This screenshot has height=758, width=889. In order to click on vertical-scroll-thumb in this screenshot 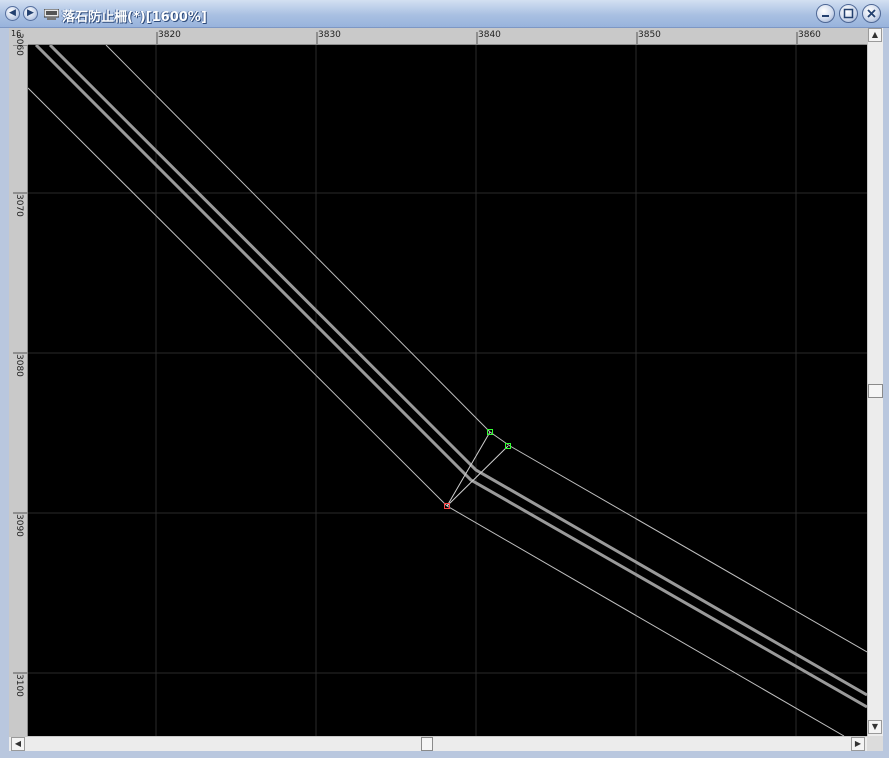, I will do `click(875, 391)`.